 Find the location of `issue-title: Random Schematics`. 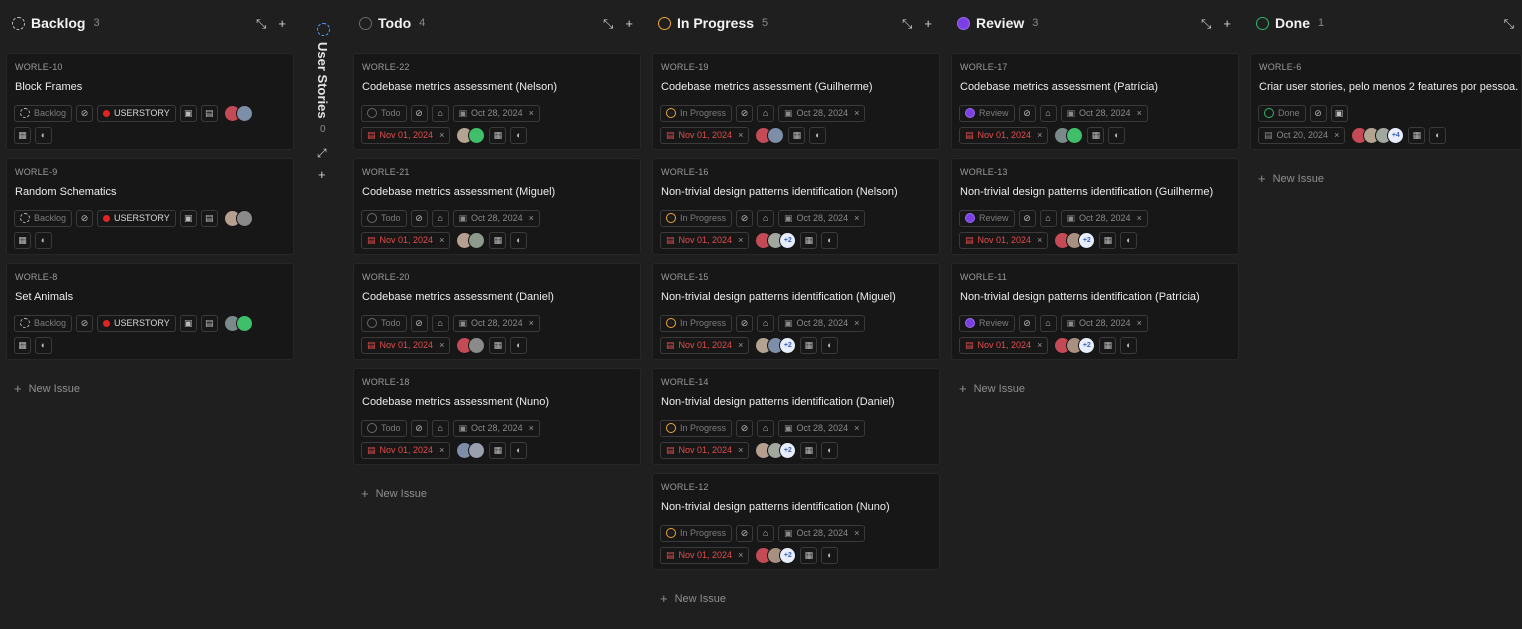

issue-title: Random Schematics is located at coordinates (66, 192).